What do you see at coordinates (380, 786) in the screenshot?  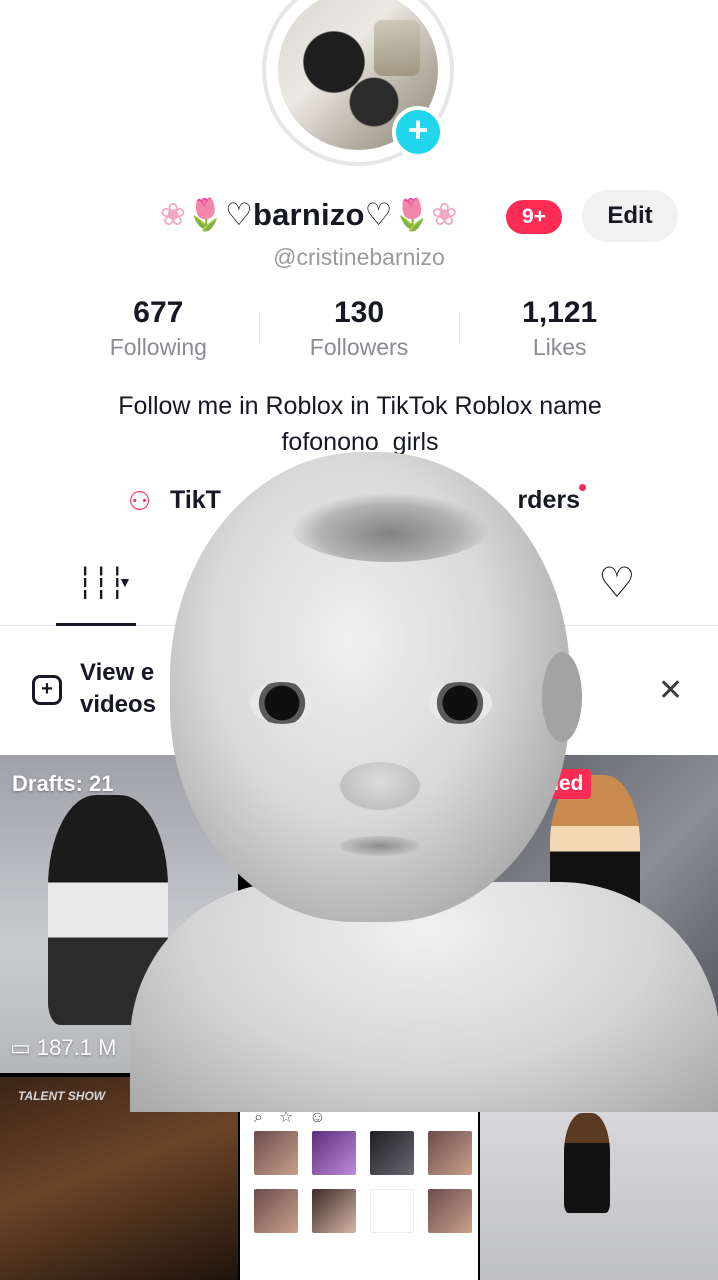 I see `baby-nose` at bounding box center [380, 786].